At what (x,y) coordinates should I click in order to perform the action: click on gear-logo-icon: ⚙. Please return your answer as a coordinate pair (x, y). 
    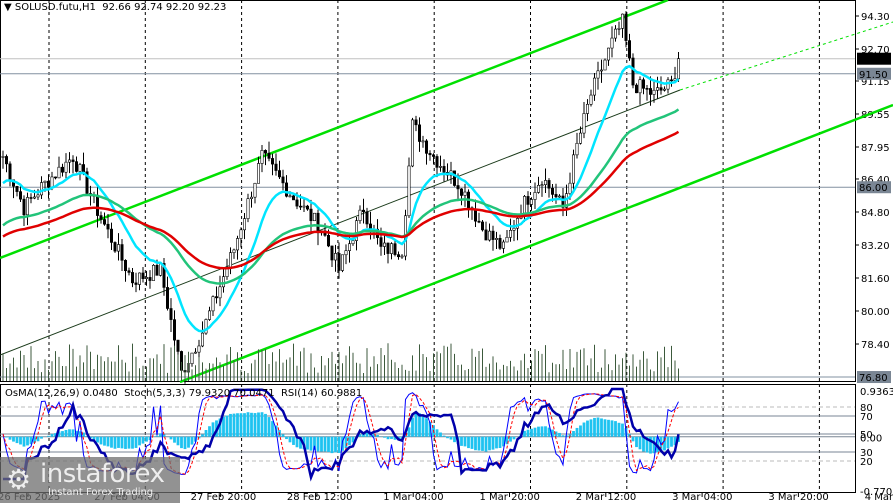
    Looking at the image, I should click on (19, 479).